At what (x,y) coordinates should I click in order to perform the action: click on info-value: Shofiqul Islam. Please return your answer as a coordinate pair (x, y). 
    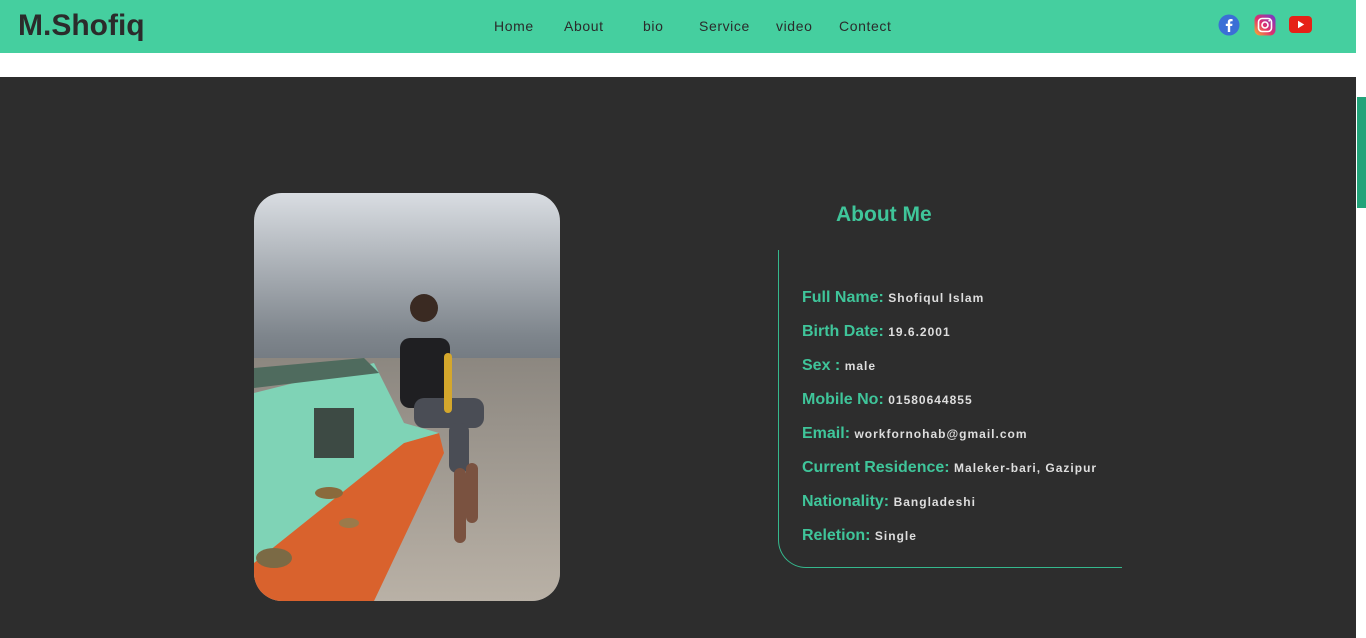
    Looking at the image, I should click on (936, 298).